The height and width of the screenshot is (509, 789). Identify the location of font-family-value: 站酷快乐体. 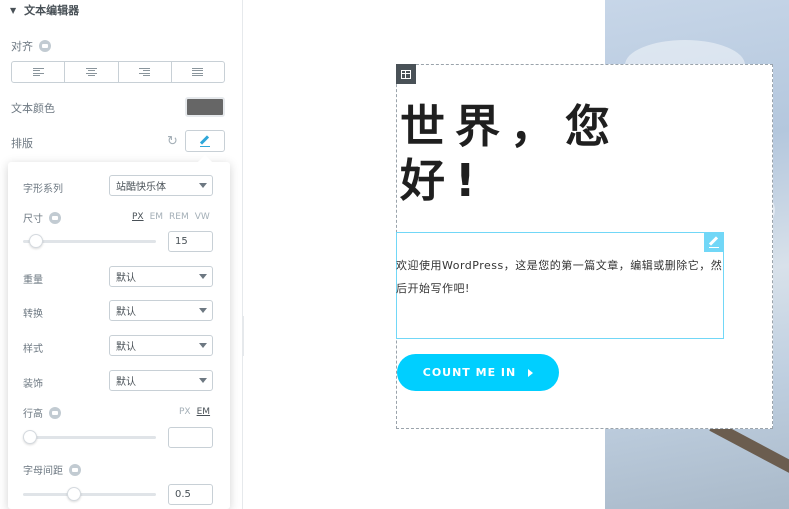
(141, 187).